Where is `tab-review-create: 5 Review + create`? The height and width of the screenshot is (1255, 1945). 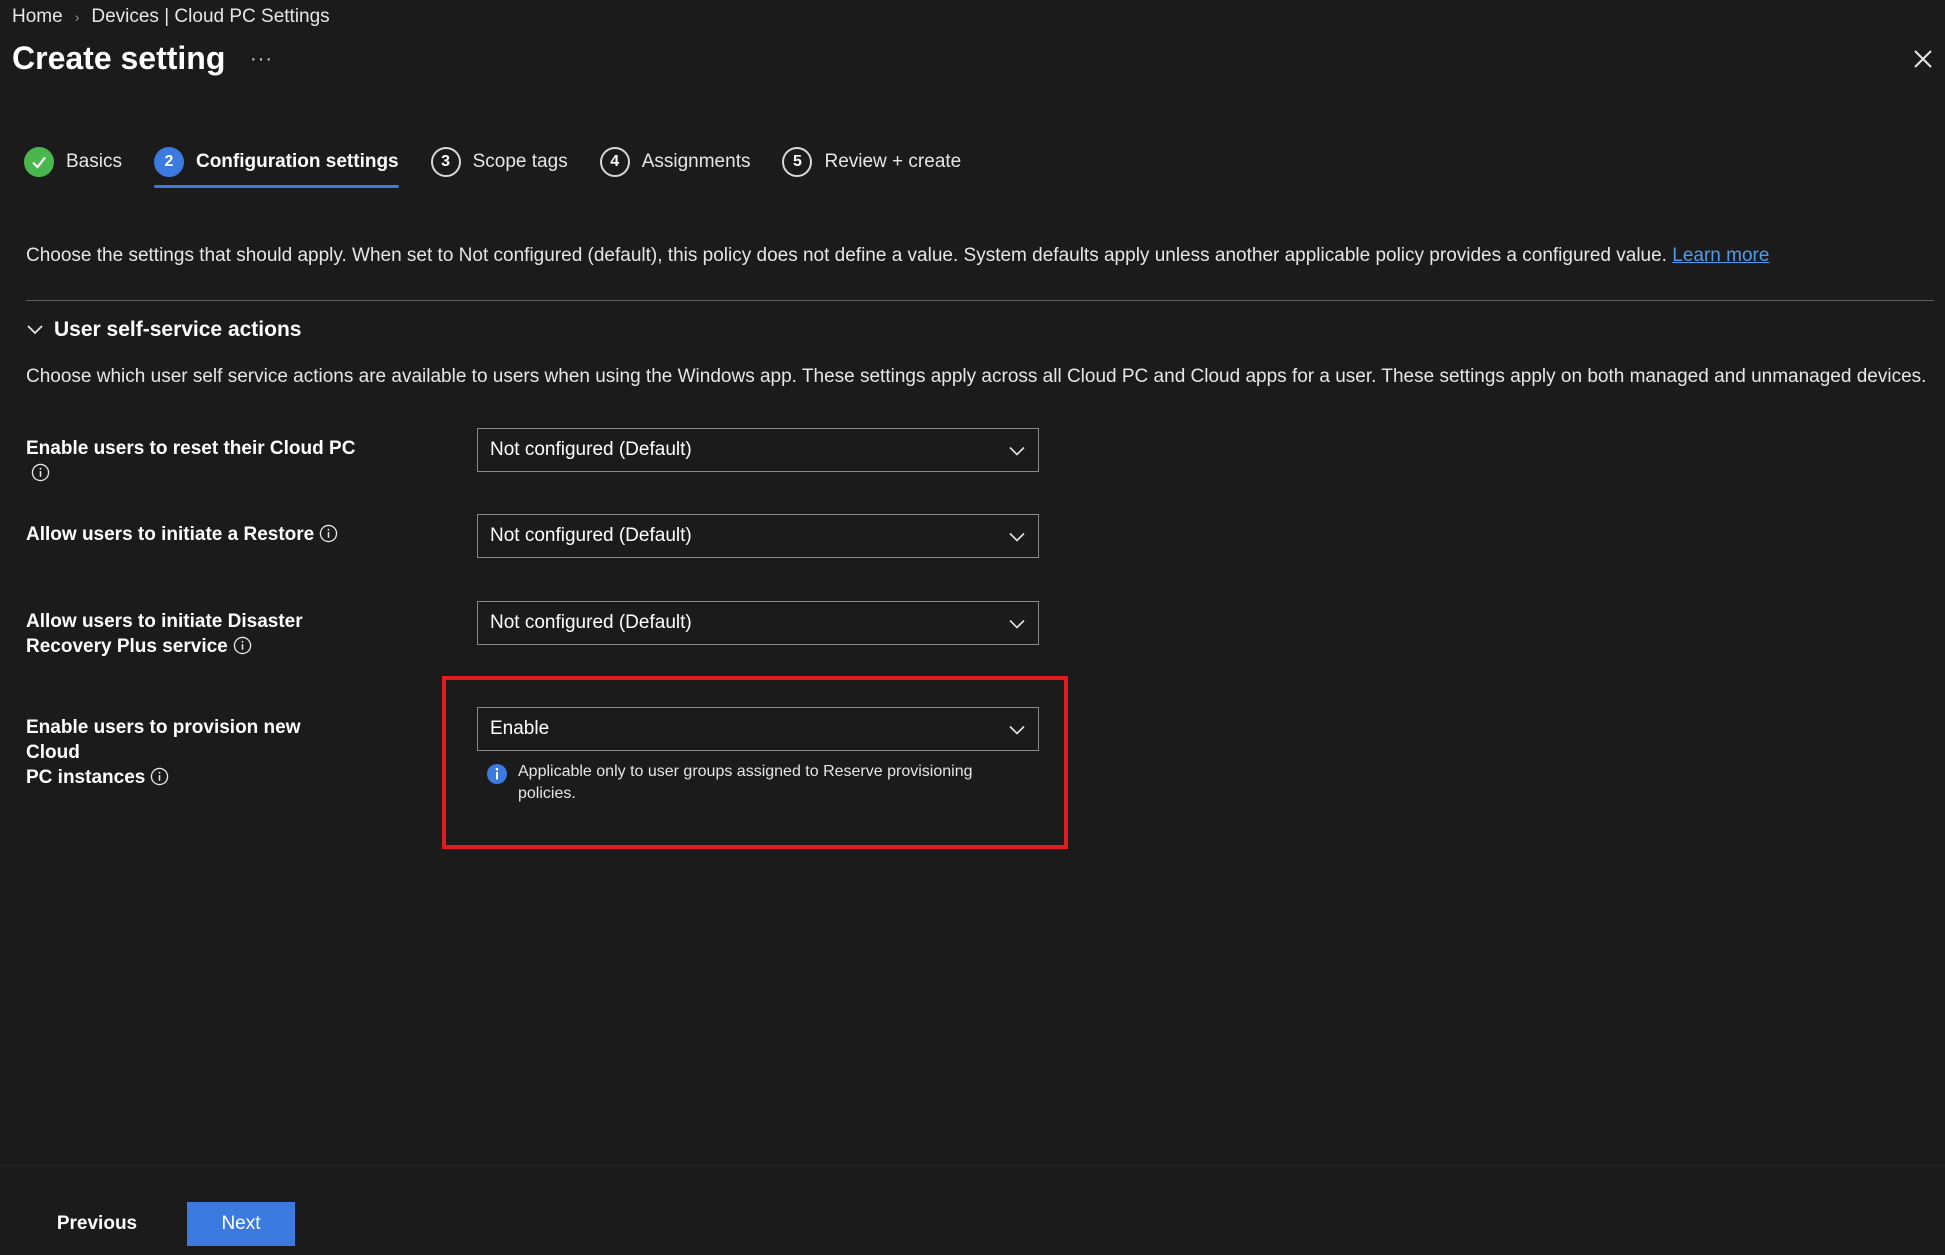
tab-review-create: 5 Review + create is located at coordinates (871, 162).